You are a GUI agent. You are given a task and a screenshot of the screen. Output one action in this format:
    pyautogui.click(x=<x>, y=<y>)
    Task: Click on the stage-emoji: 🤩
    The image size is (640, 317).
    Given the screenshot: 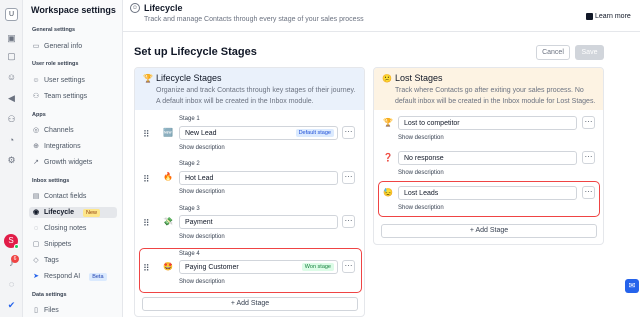 What is the action you would take?
    pyautogui.click(x=168, y=266)
    